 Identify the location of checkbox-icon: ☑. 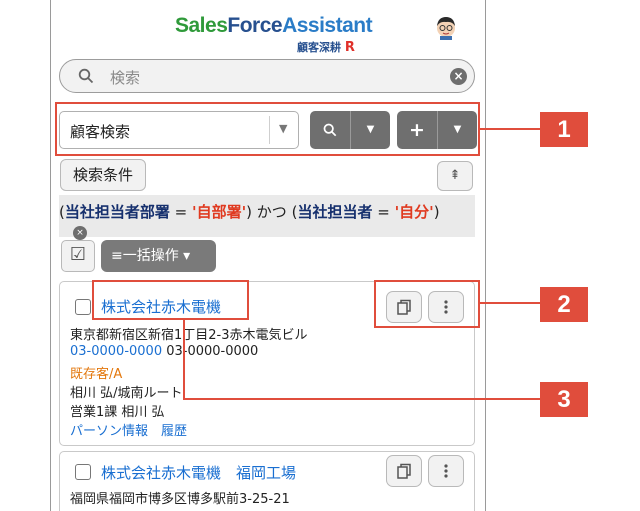
(78, 254).